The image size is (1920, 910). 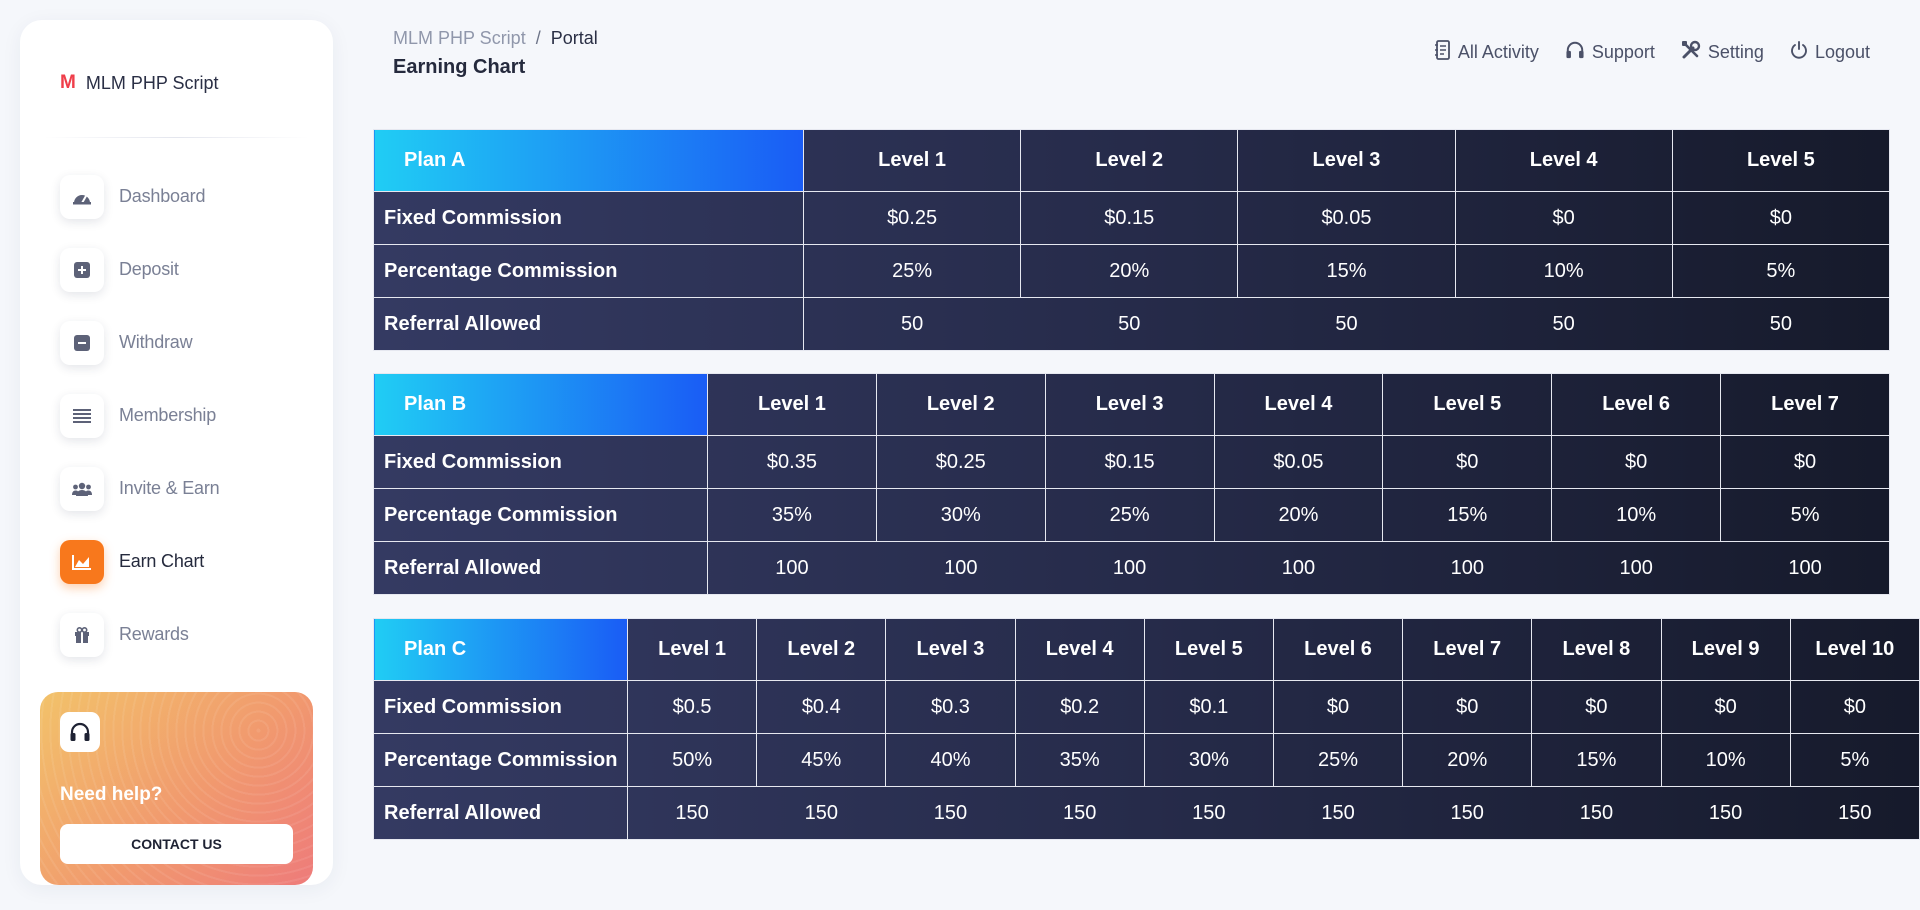 I want to click on sidebar-item-invite-earn: Invite & Earn, so click(x=140, y=488).